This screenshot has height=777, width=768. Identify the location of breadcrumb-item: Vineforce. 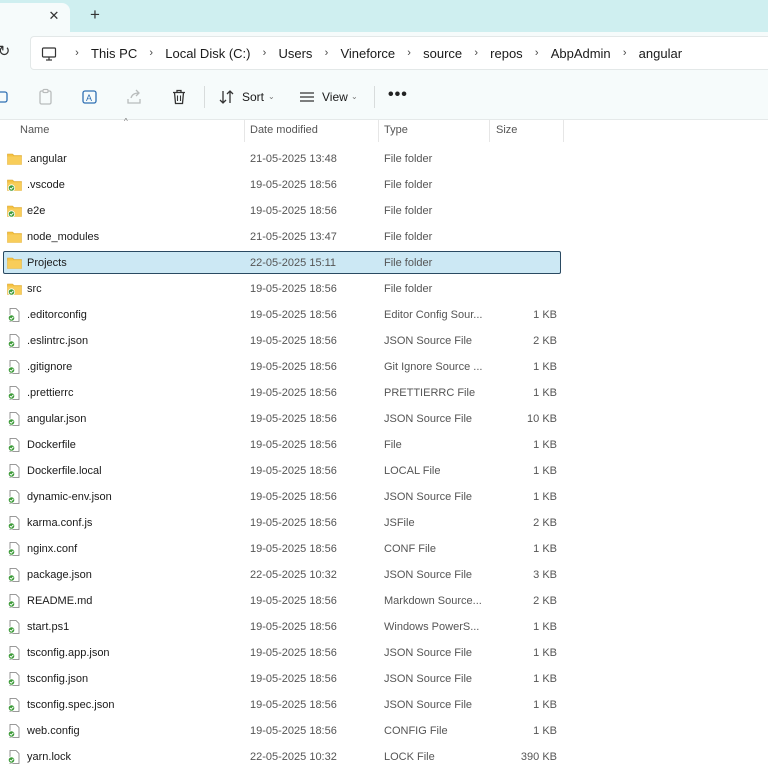
(367, 53).